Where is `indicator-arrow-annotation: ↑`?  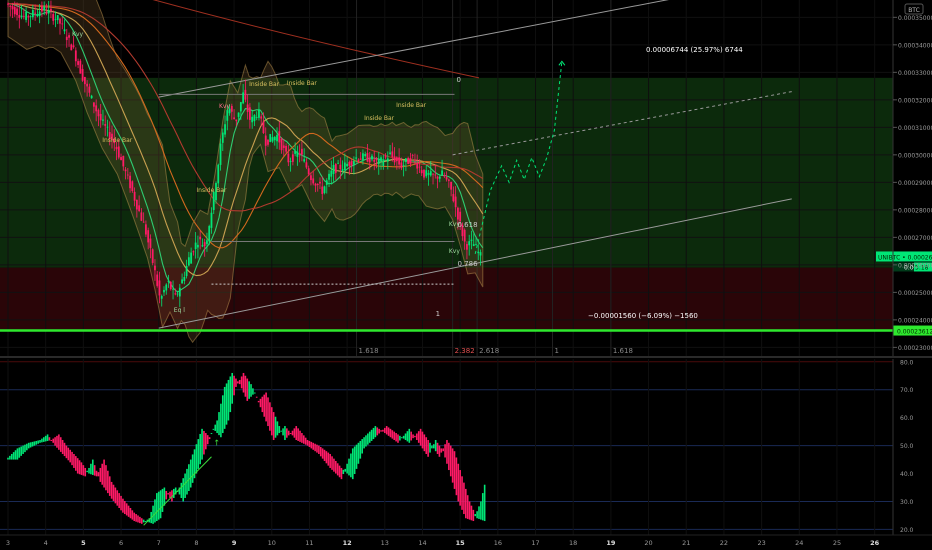 indicator-arrow-annotation: ↑ is located at coordinates (216, 443).